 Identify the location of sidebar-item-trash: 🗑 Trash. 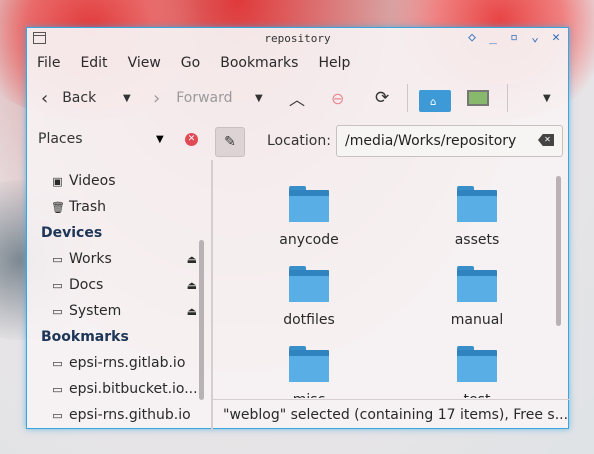
(117, 207).